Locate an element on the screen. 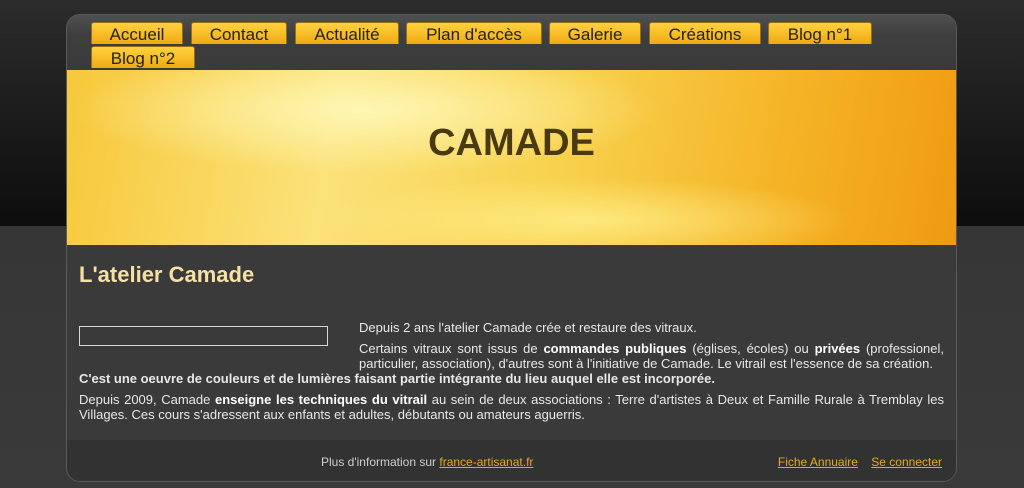 Image resolution: width=1024 pixels, height=488 pixels. text-bold: commandes publiques is located at coordinates (615, 348).